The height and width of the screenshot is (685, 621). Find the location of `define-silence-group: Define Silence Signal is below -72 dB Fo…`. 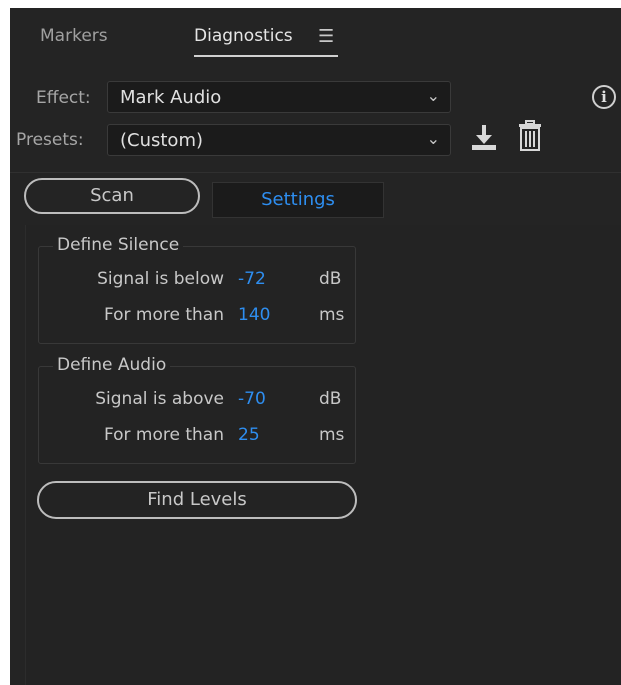

define-silence-group: Define Silence Signal is below -72 dB Fo… is located at coordinates (197, 289).